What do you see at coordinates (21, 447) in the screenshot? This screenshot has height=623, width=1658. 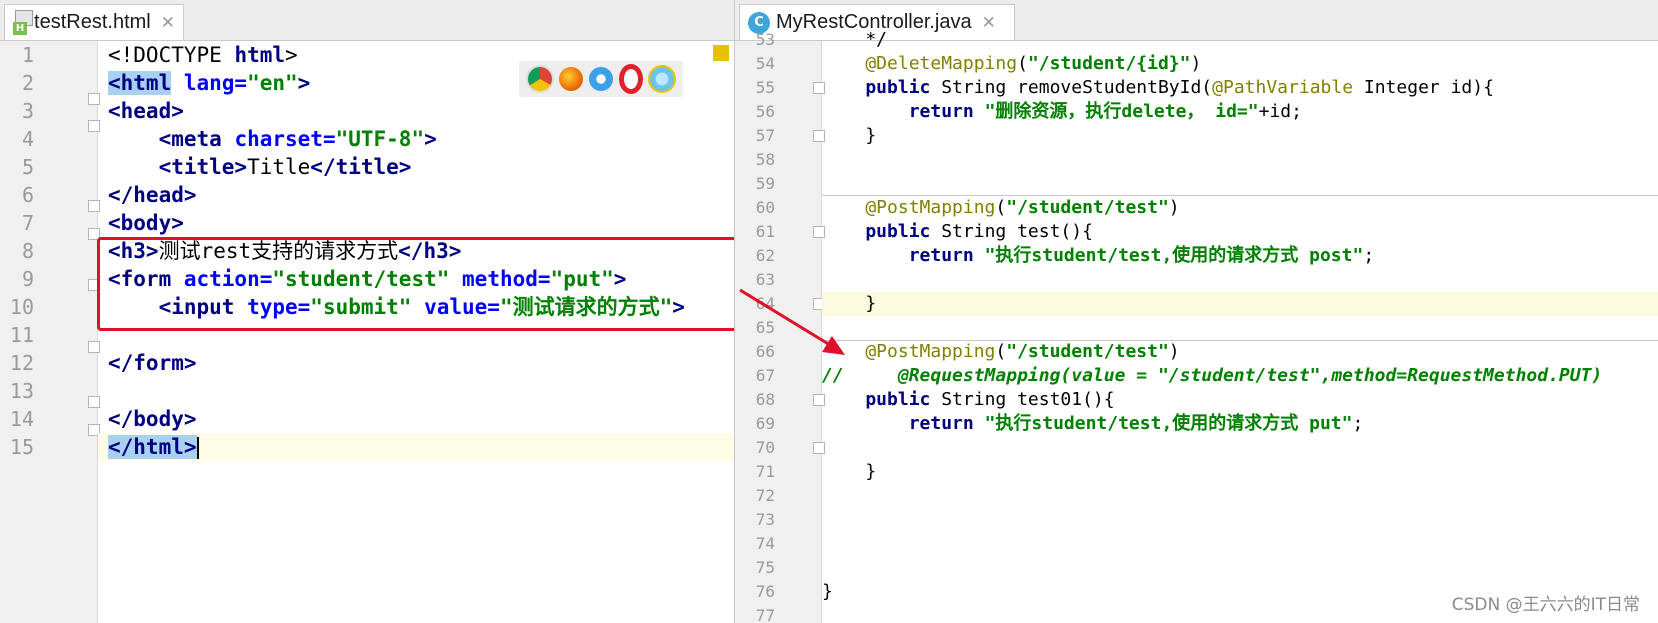 I see `line-number: 15` at bounding box center [21, 447].